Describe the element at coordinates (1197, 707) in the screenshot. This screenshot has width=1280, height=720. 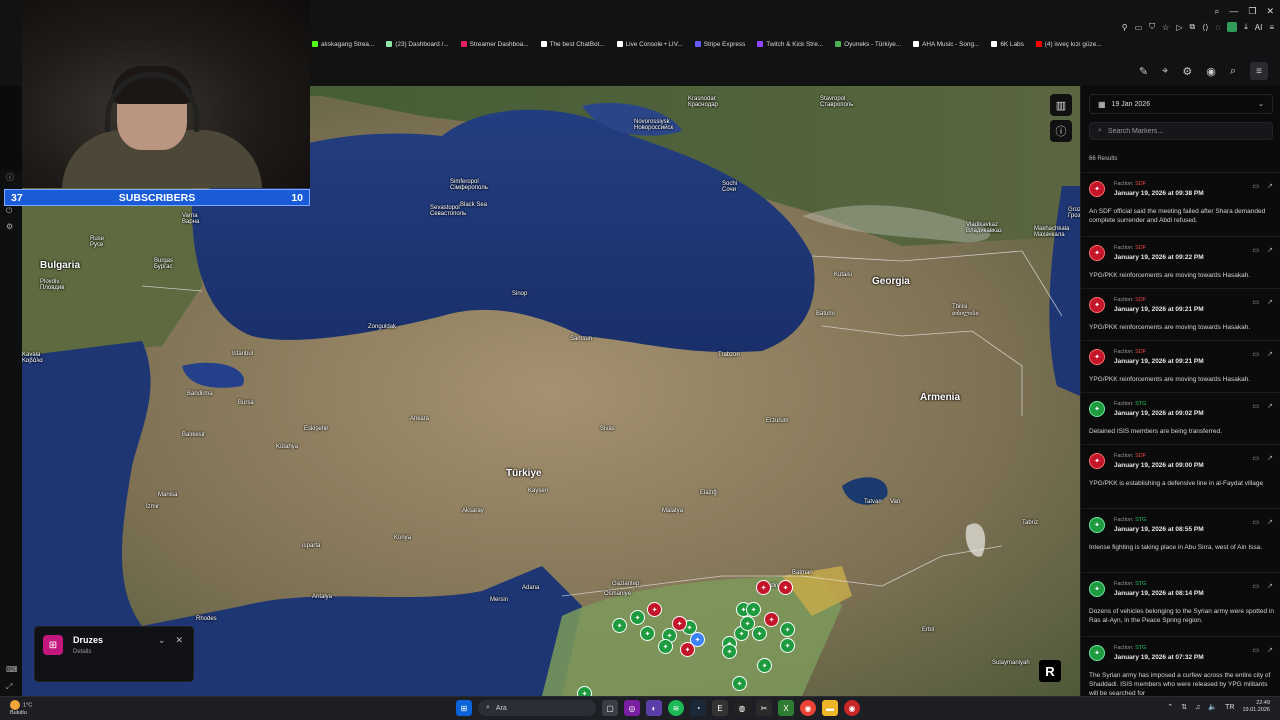
I see `mic-icon: ♫` at that location.